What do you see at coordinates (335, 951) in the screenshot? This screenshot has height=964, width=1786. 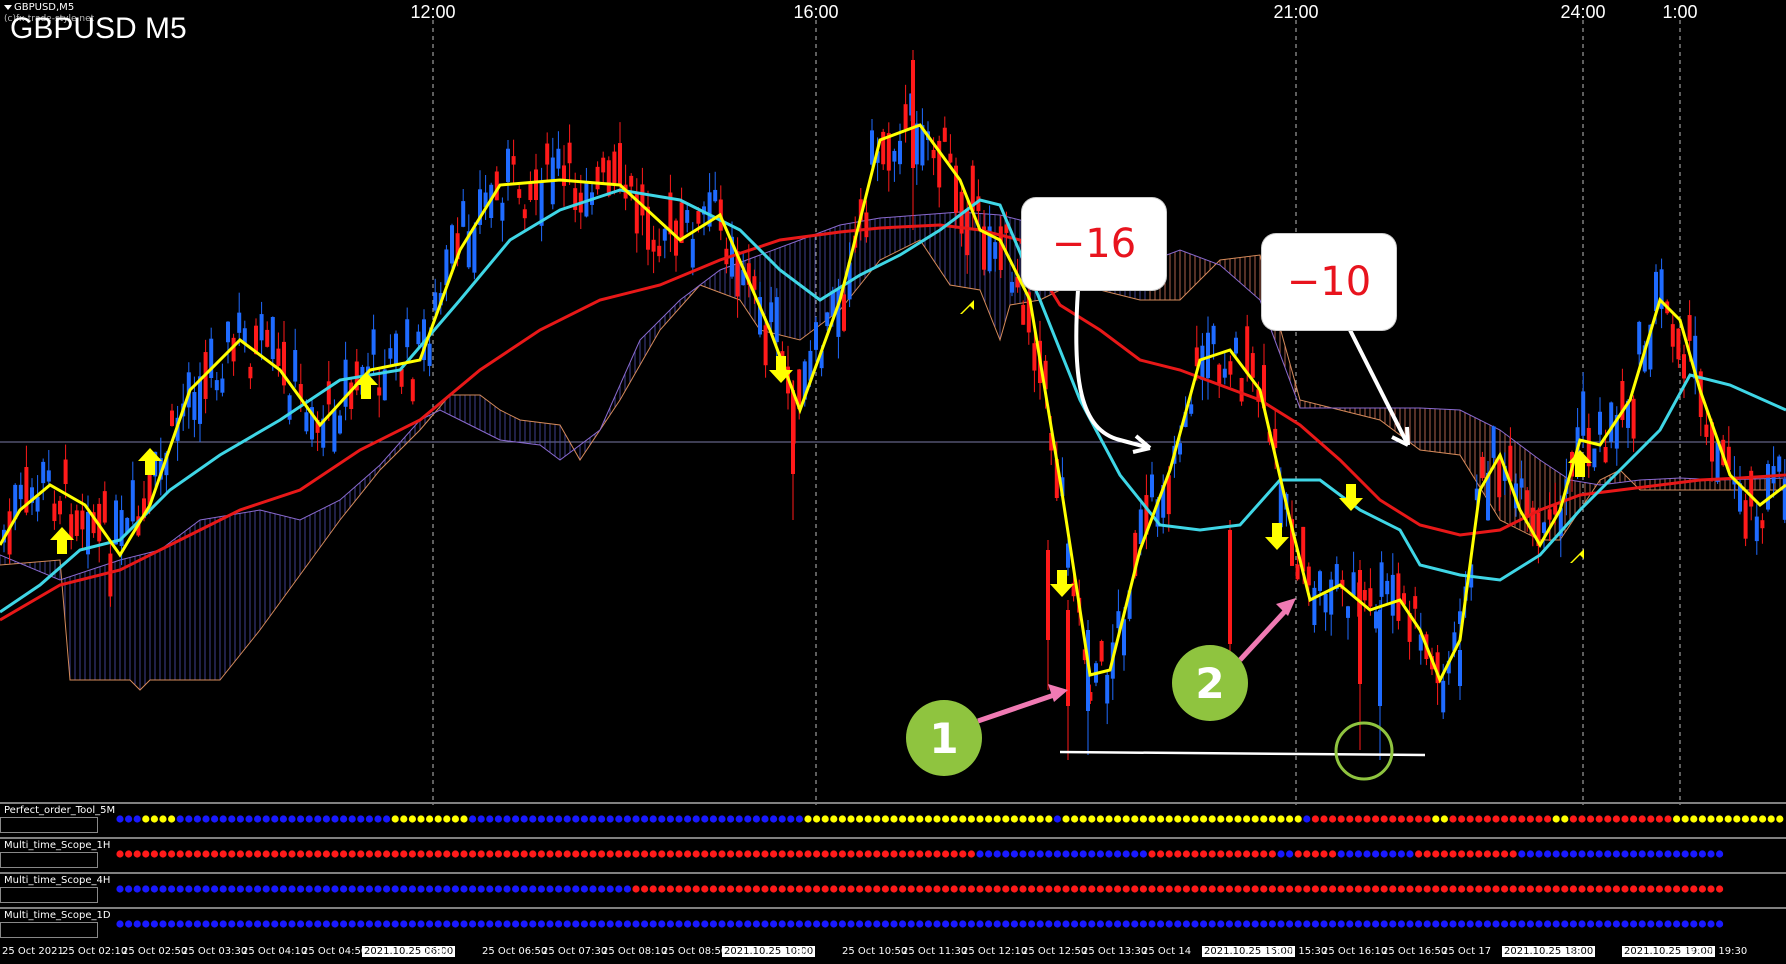 I see `time-axis-label: 25 Oct 04:50` at bounding box center [335, 951].